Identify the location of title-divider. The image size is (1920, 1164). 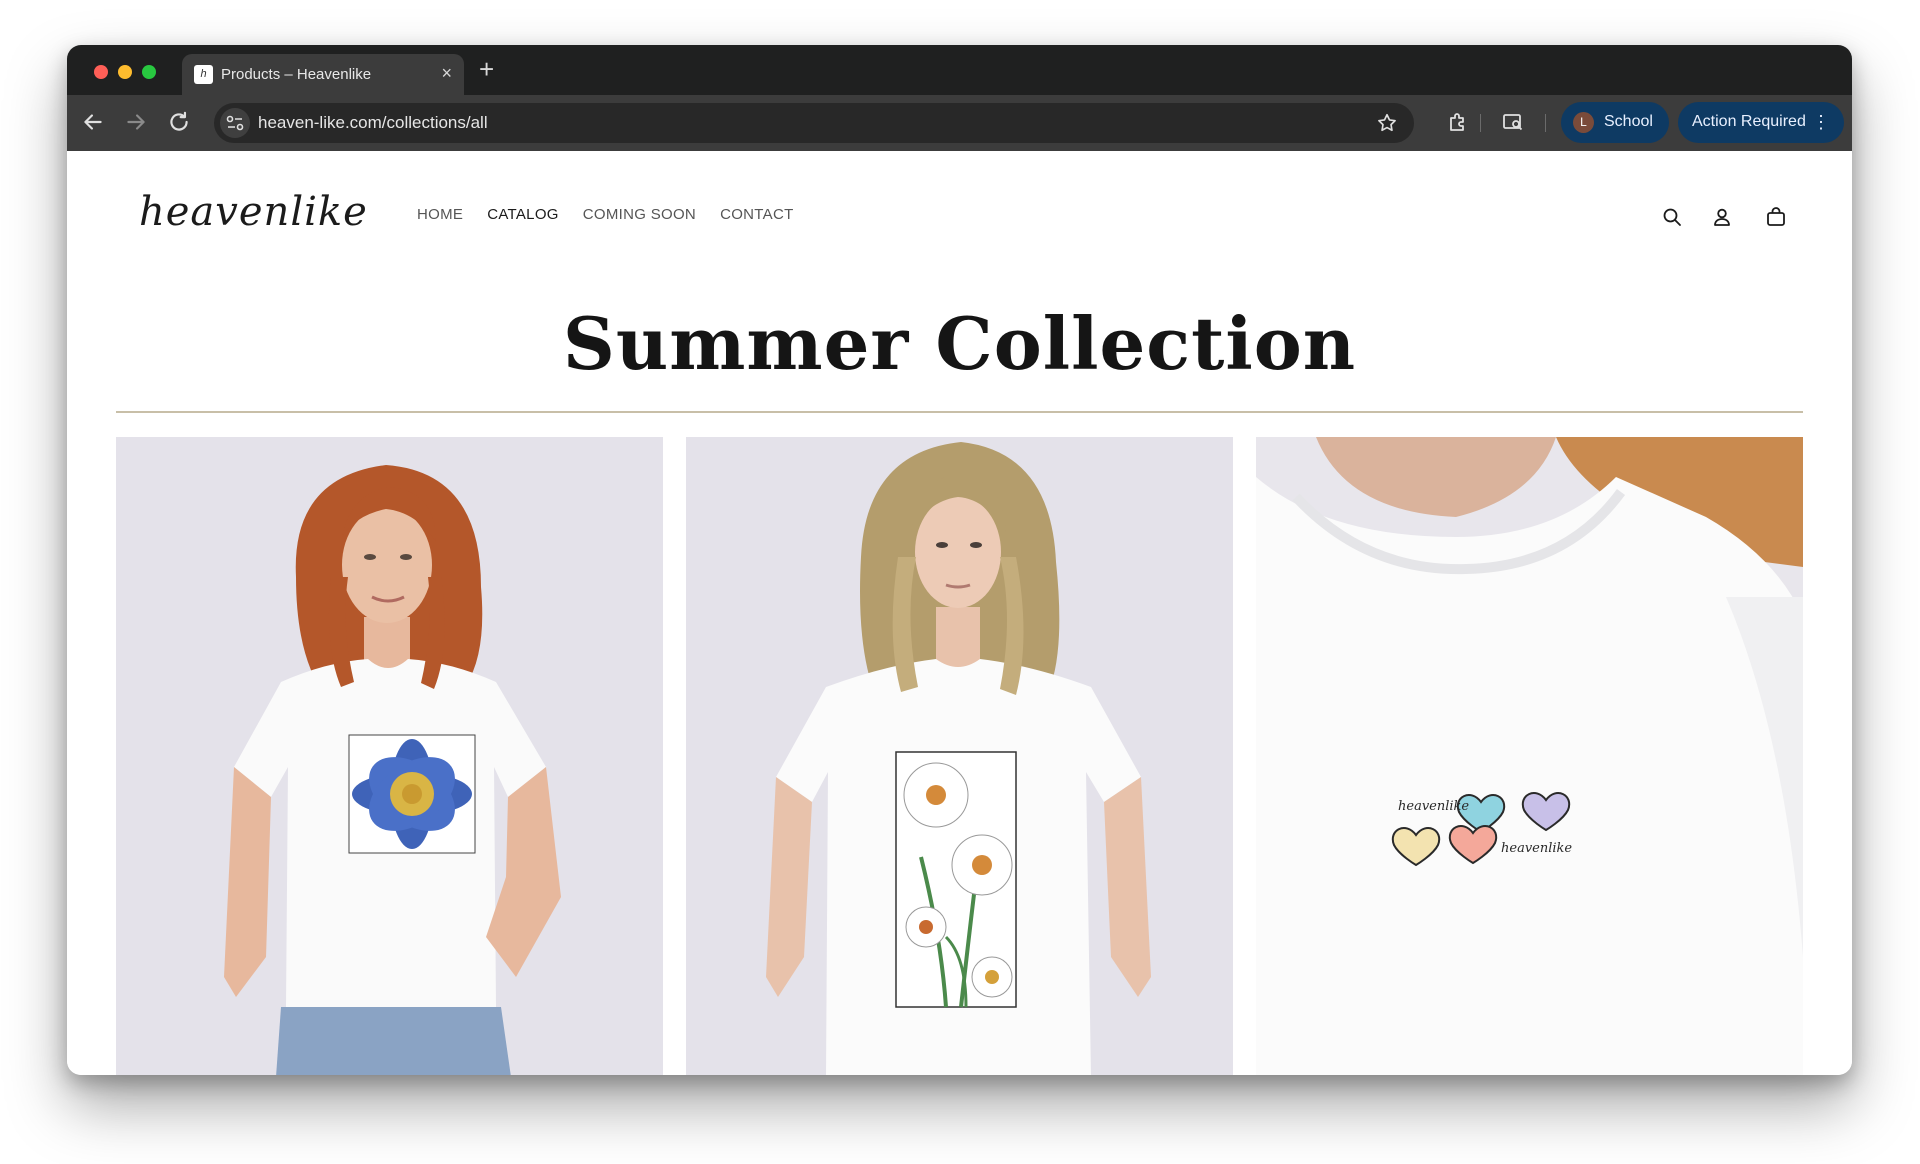
(959, 412).